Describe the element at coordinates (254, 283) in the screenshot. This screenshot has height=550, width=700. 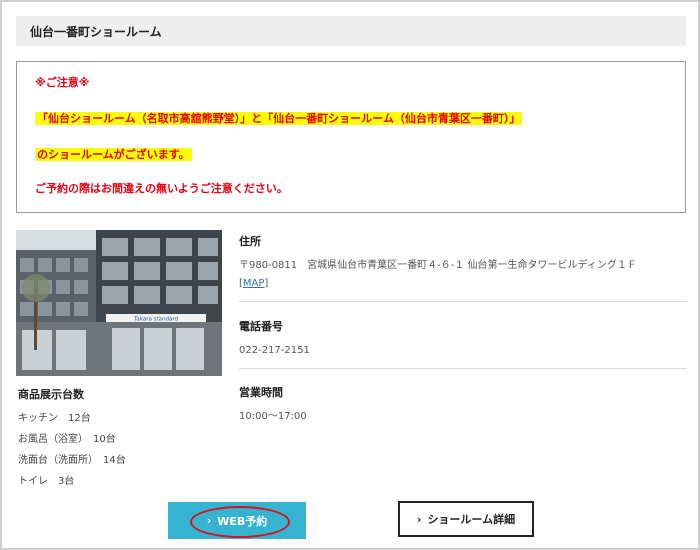
I see `map-link: MAP` at that location.